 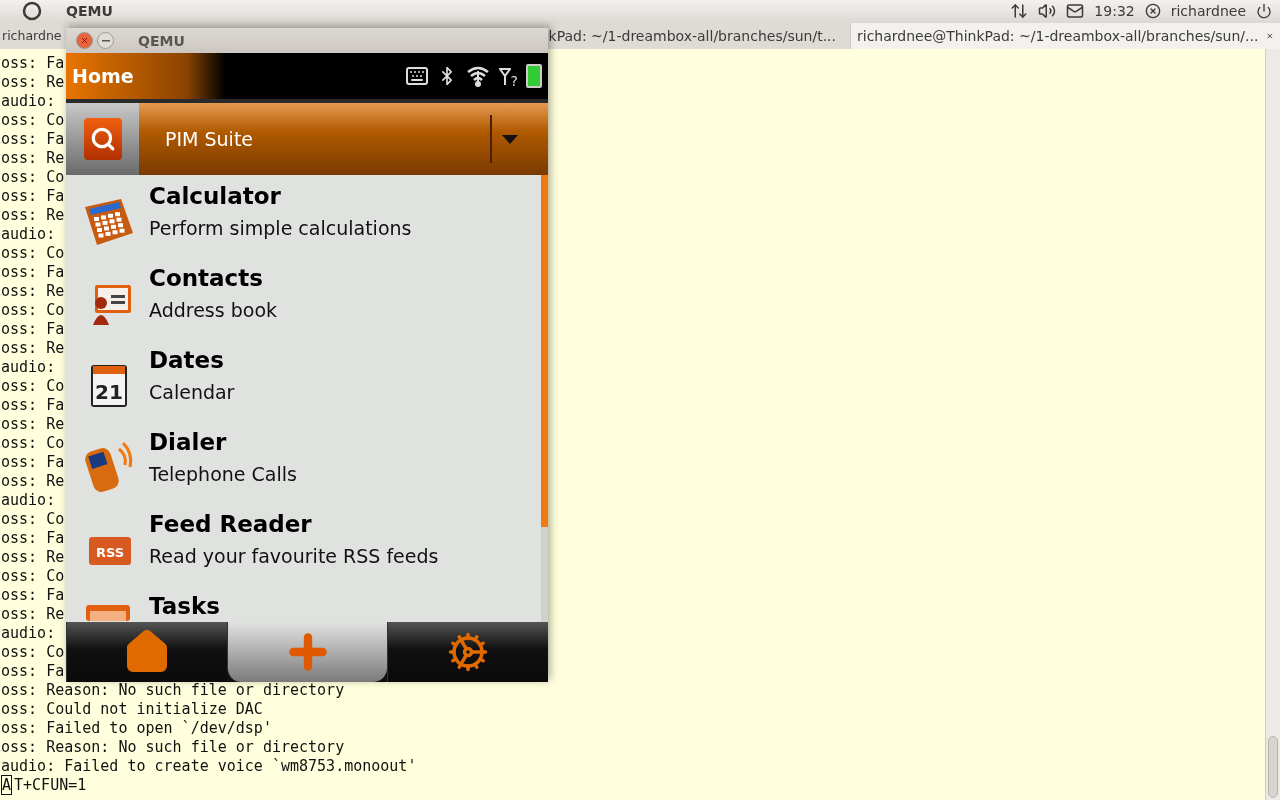 I want to click on app-name: Calculator, so click(x=280, y=196).